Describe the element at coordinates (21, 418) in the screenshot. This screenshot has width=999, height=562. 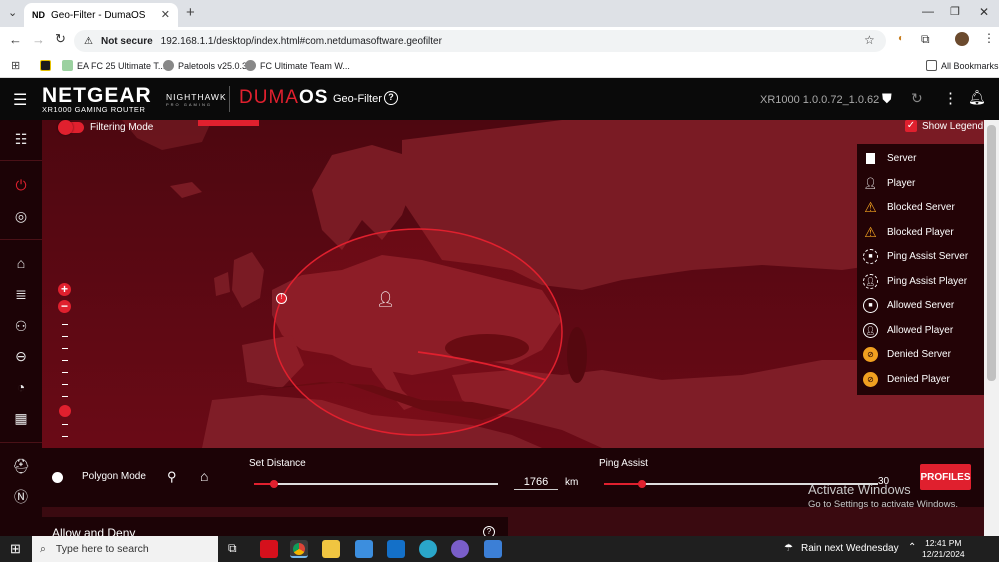
I see `settings-chip-icon: ▦` at that location.